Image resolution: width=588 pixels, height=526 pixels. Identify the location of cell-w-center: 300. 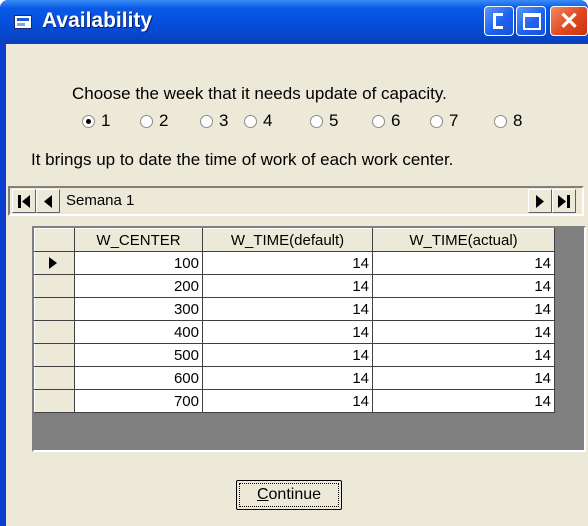
(138, 309).